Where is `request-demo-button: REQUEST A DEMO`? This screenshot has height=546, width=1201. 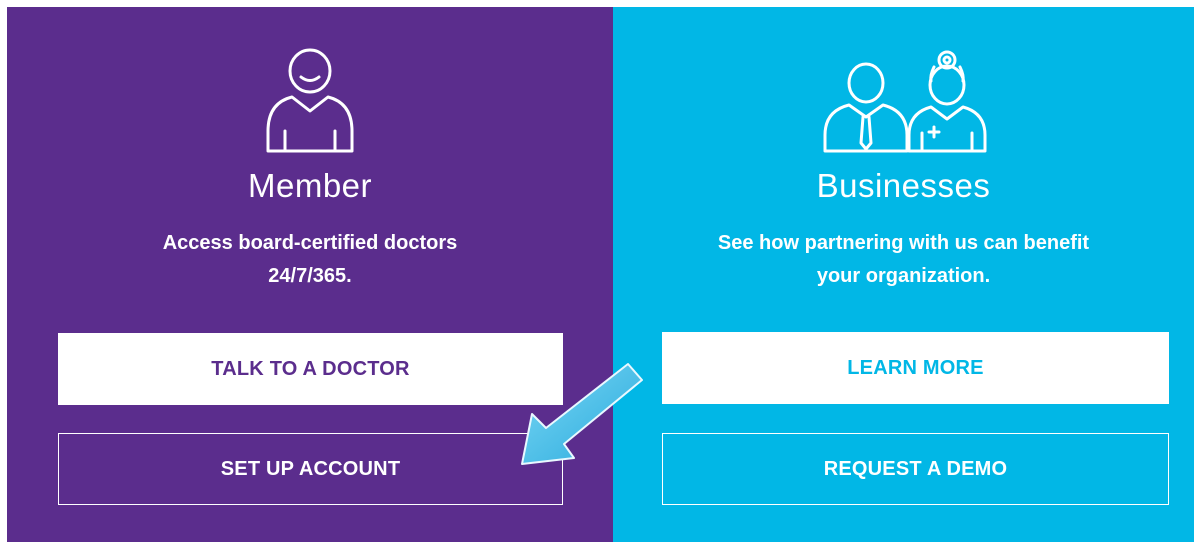
request-demo-button: REQUEST A DEMO is located at coordinates (915, 469).